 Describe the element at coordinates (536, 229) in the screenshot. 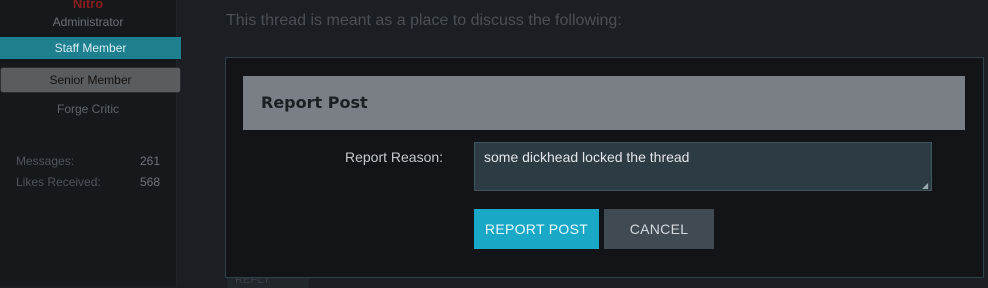

I see `report-post-button: REPORT POST` at that location.